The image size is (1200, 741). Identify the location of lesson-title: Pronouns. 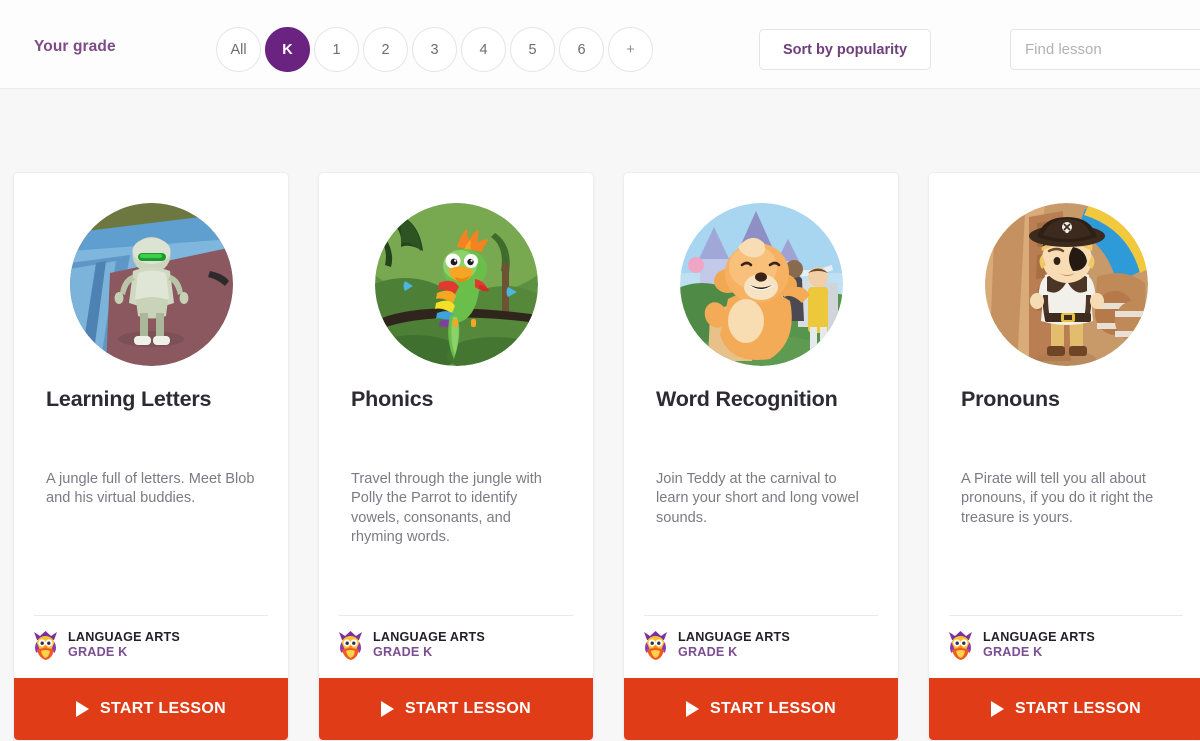
(1010, 399).